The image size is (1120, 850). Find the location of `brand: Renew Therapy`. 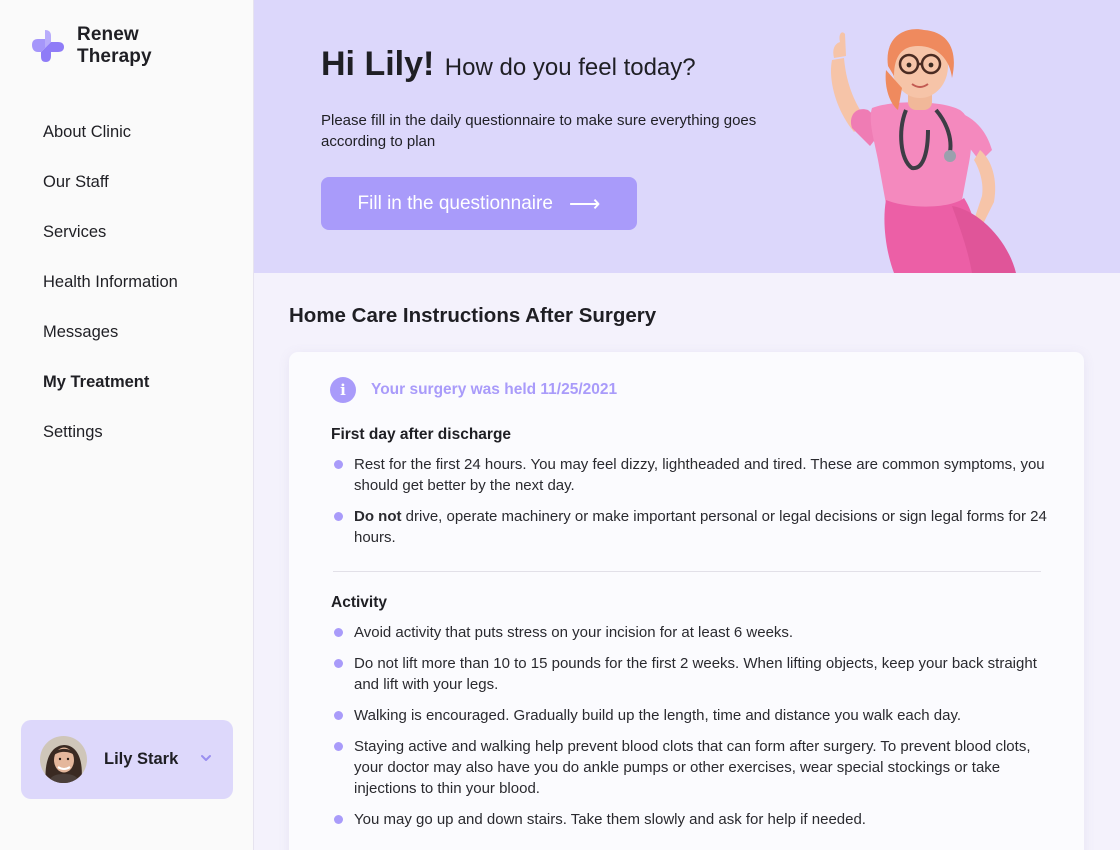

brand: Renew Therapy is located at coordinates (91, 46).